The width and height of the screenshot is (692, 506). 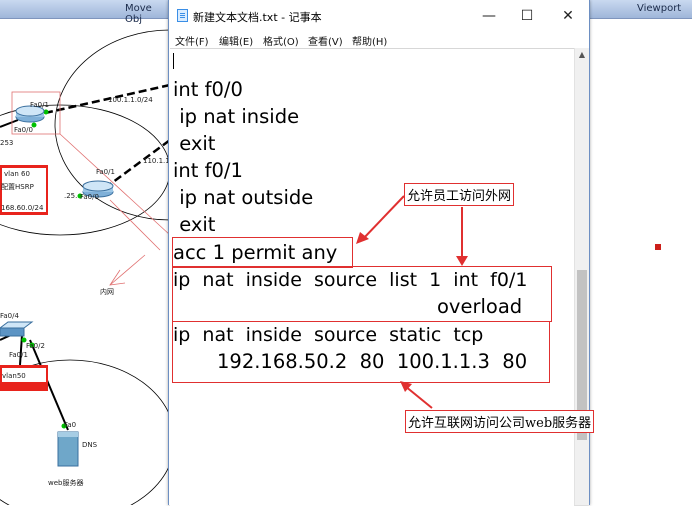 I want to click on label-router1-fa00: Fa0/0, so click(x=23, y=130).